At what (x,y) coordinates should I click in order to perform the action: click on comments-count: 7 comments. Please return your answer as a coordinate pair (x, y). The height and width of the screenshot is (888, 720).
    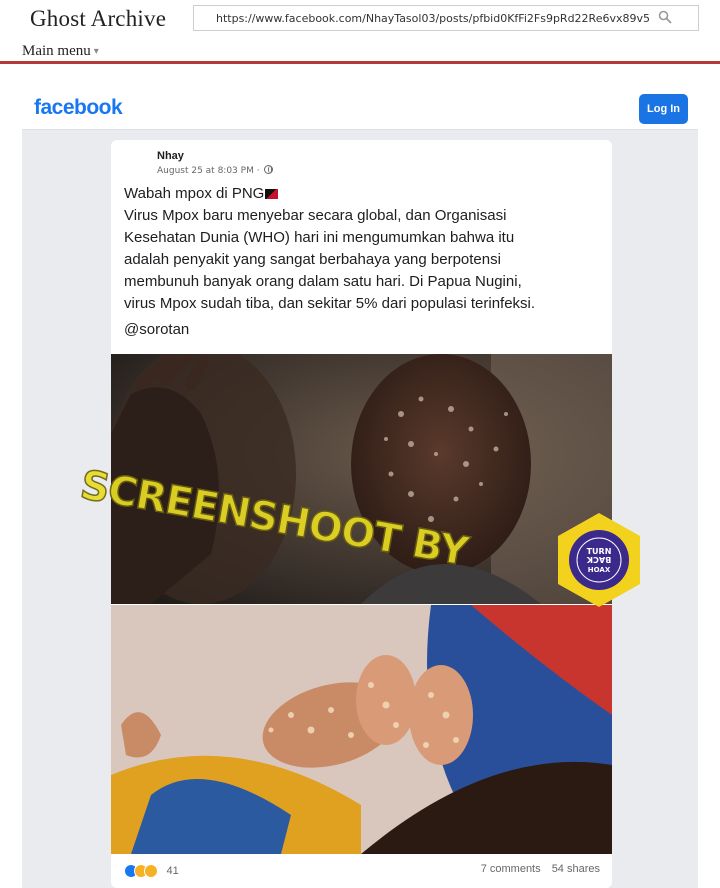
    Looking at the image, I should click on (511, 869).